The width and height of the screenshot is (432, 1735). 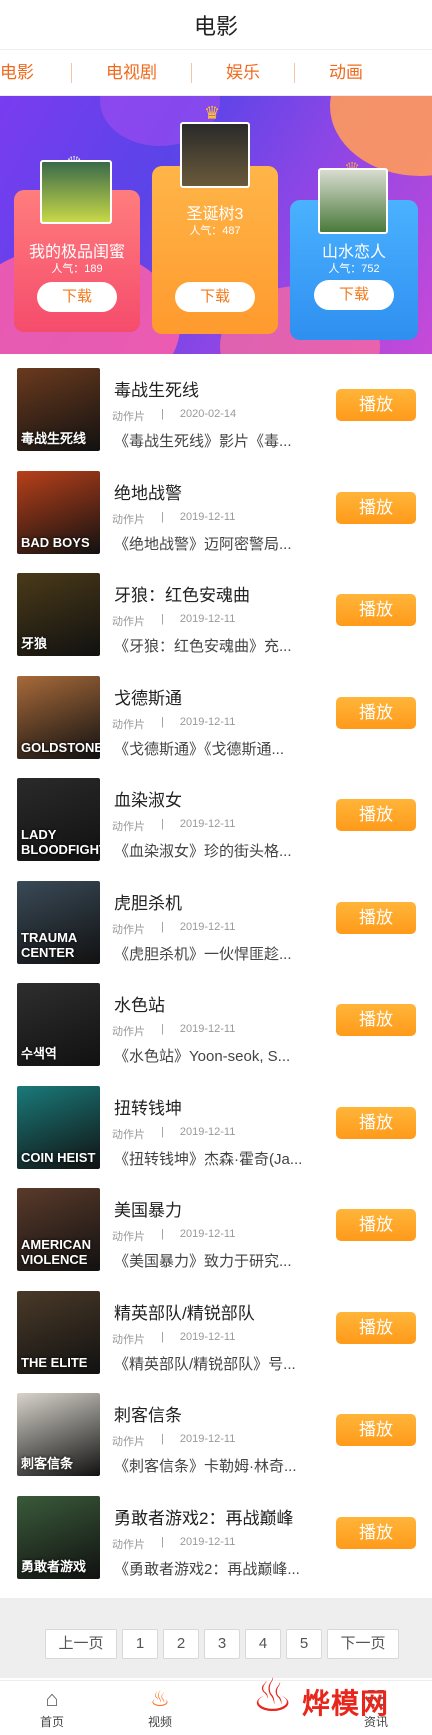 What do you see at coordinates (181, 1644) in the screenshot?
I see `page-2-button: 2` at bounding box center [181, 1644].